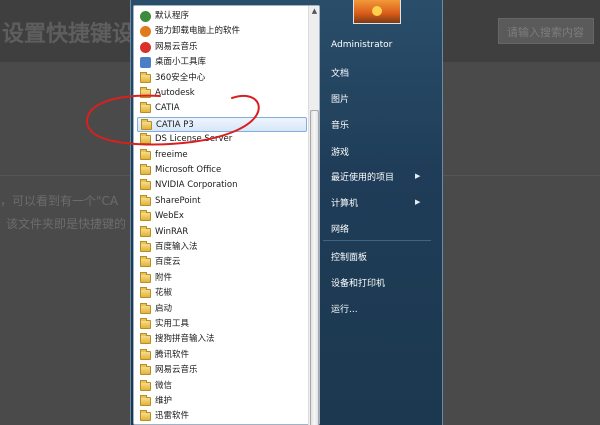  What do you see at coordinates (222, 16) in the screenshot?
I see `program-item: 默认程序` at bounding box center [222, 16].